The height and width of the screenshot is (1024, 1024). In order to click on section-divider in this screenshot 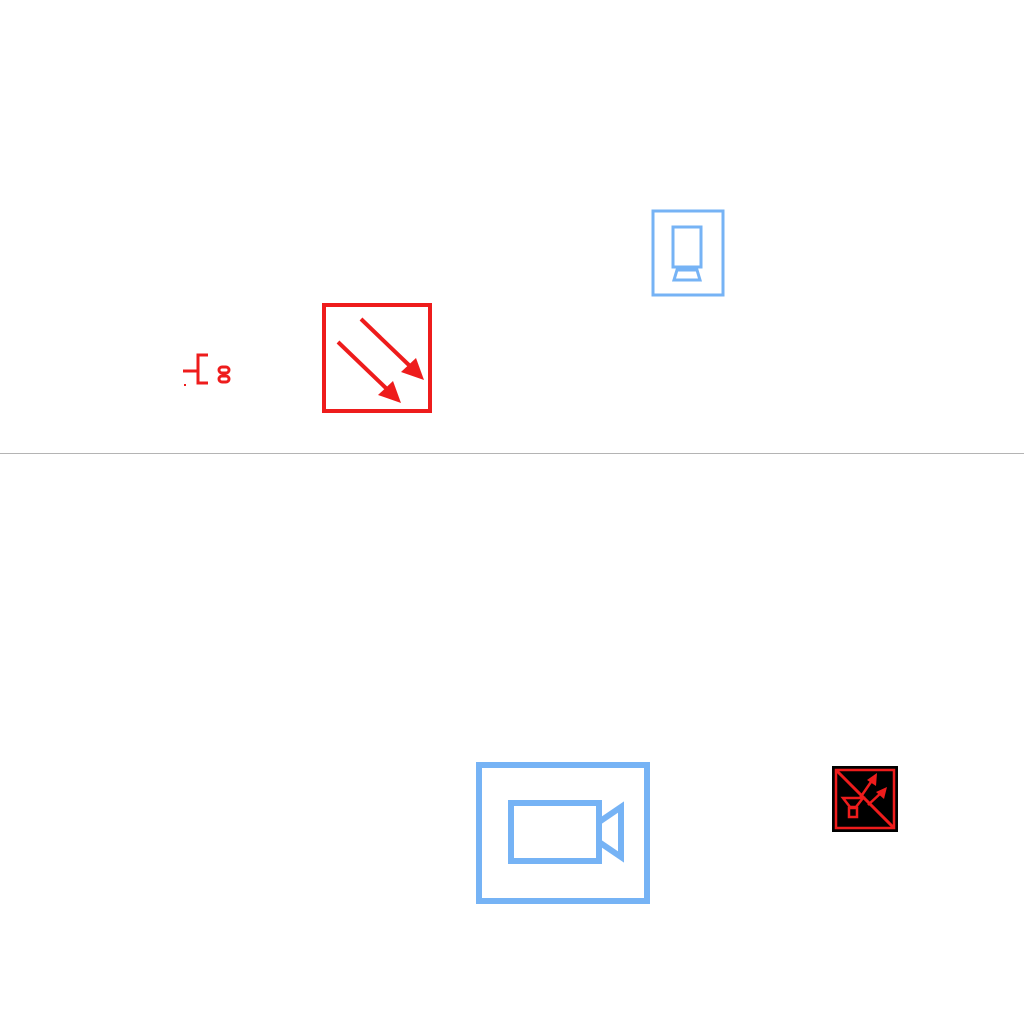, I will do `click(512, 453)`.